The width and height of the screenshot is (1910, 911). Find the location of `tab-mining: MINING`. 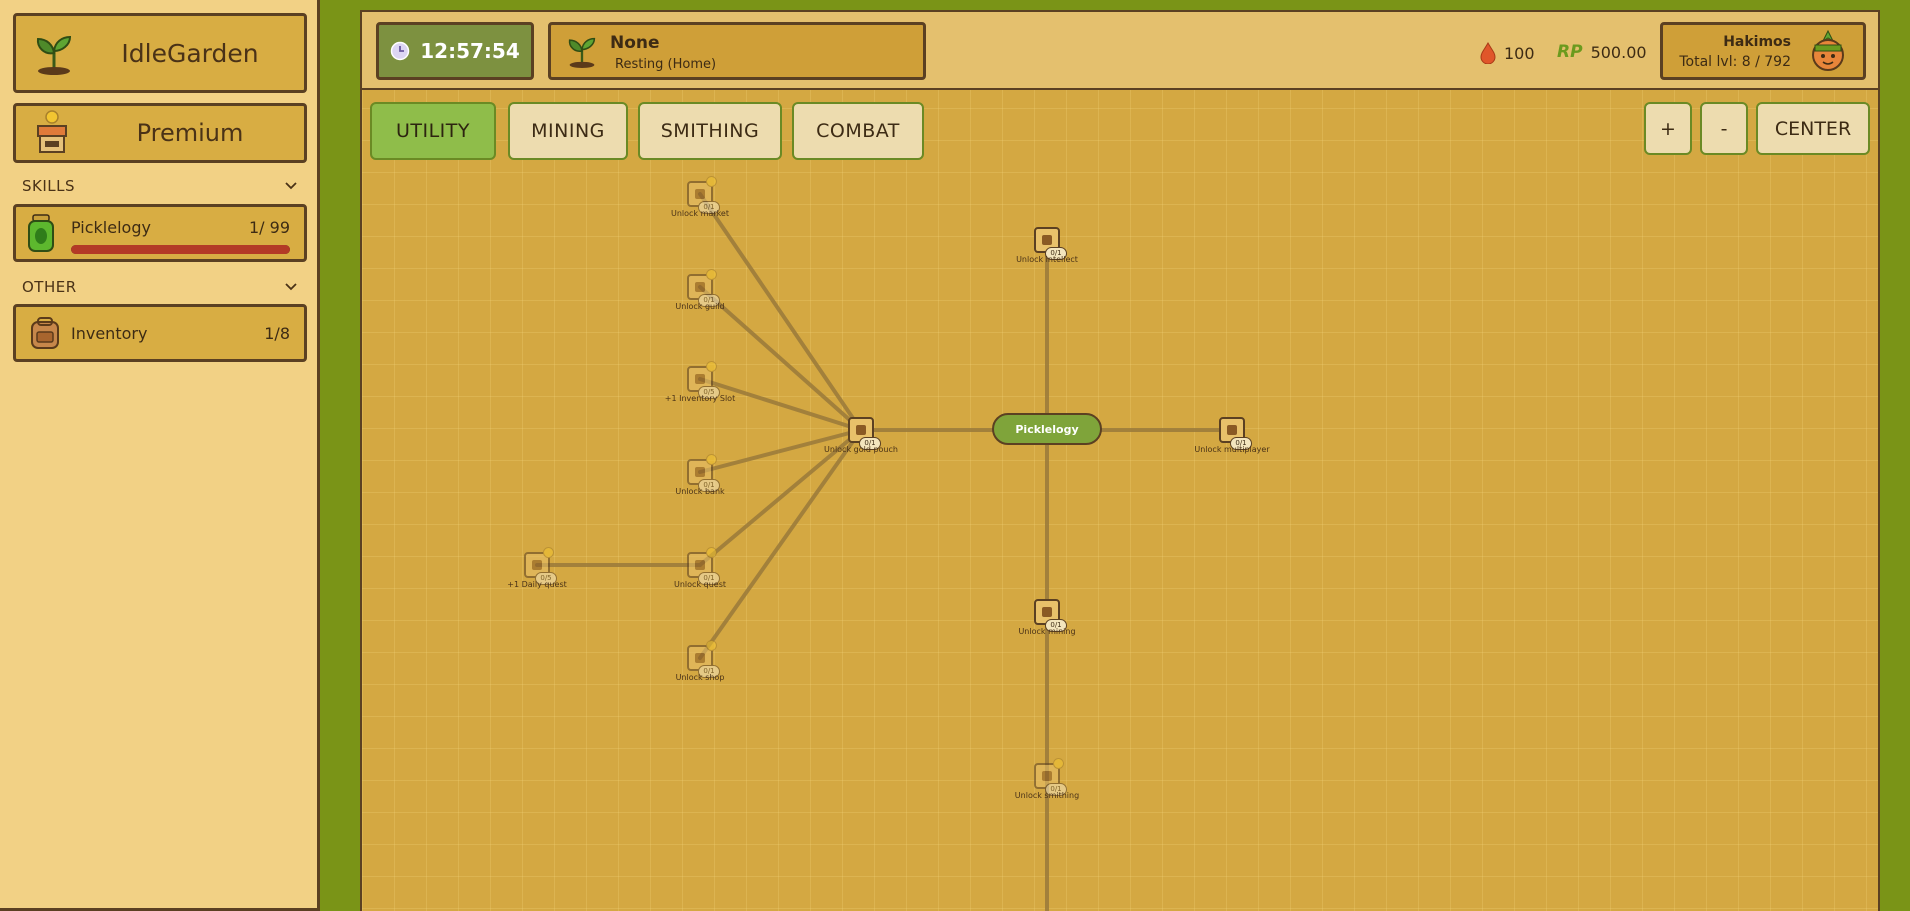

tab-mining: MINING is located at coordinates (568, 131).